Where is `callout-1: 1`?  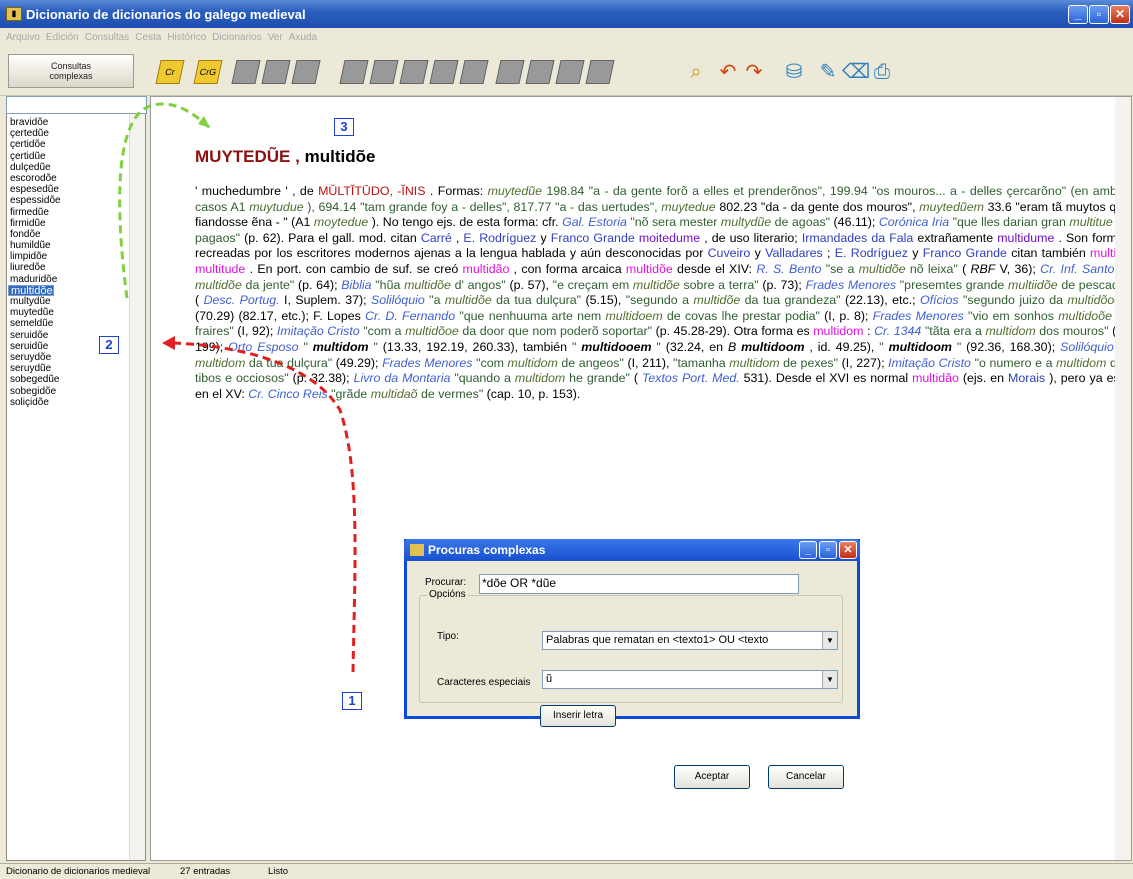 callout-1: 1 is located at coordinates (352, 701).